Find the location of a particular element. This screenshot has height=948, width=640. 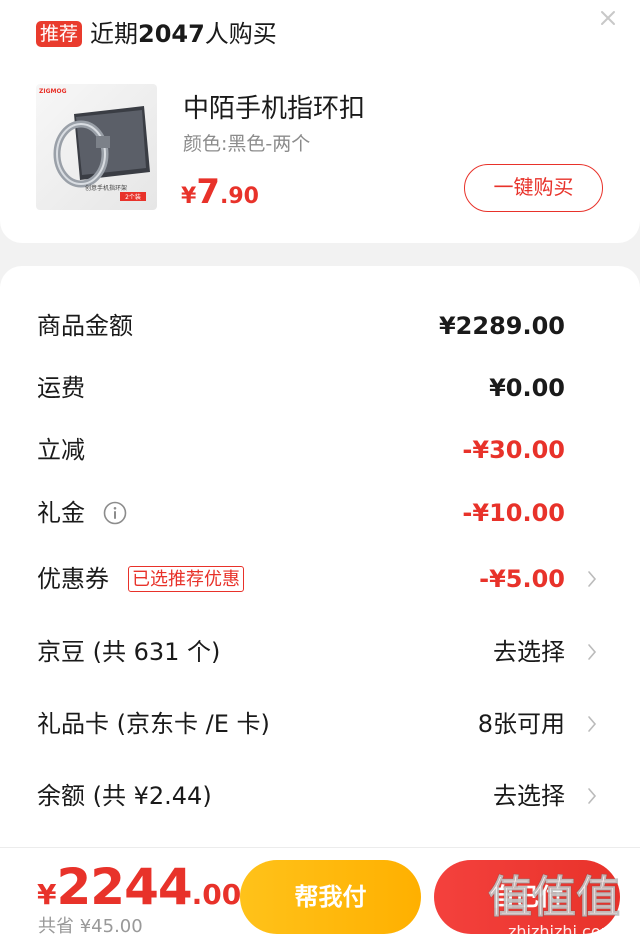

row-goods-amount: 商品金额 ¥2289.00 is located at coordinates (320, 326).